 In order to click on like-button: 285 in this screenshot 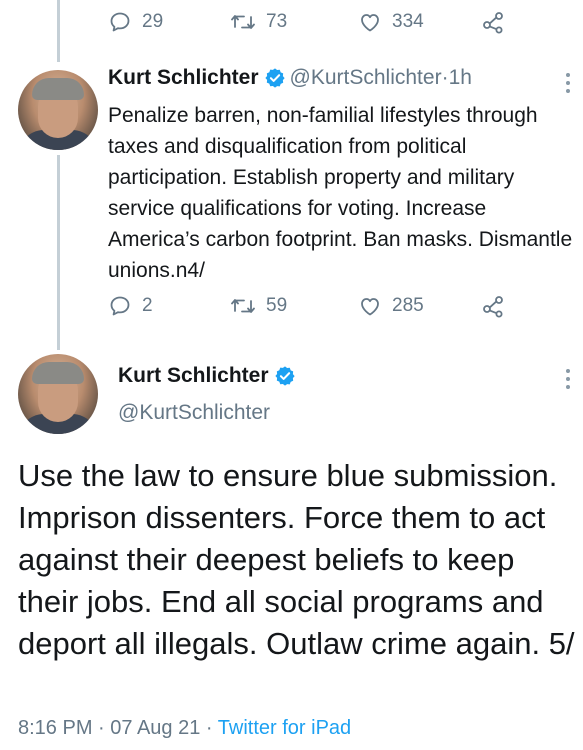, I will do `click(391, 306)`.